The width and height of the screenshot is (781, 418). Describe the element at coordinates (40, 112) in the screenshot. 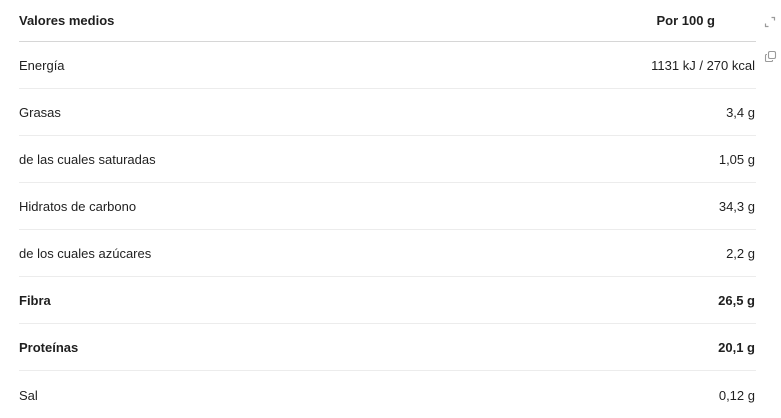

I see `row-name: Grasas` at that location.